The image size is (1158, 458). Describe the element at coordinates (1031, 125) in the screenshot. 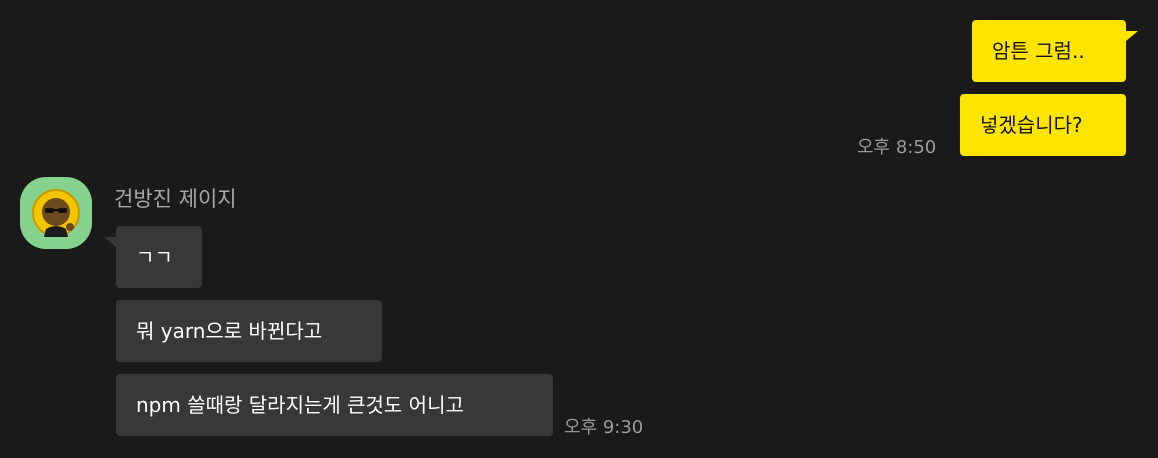

I see `outgoing-message-text: 넣겠습니다?` at that location.